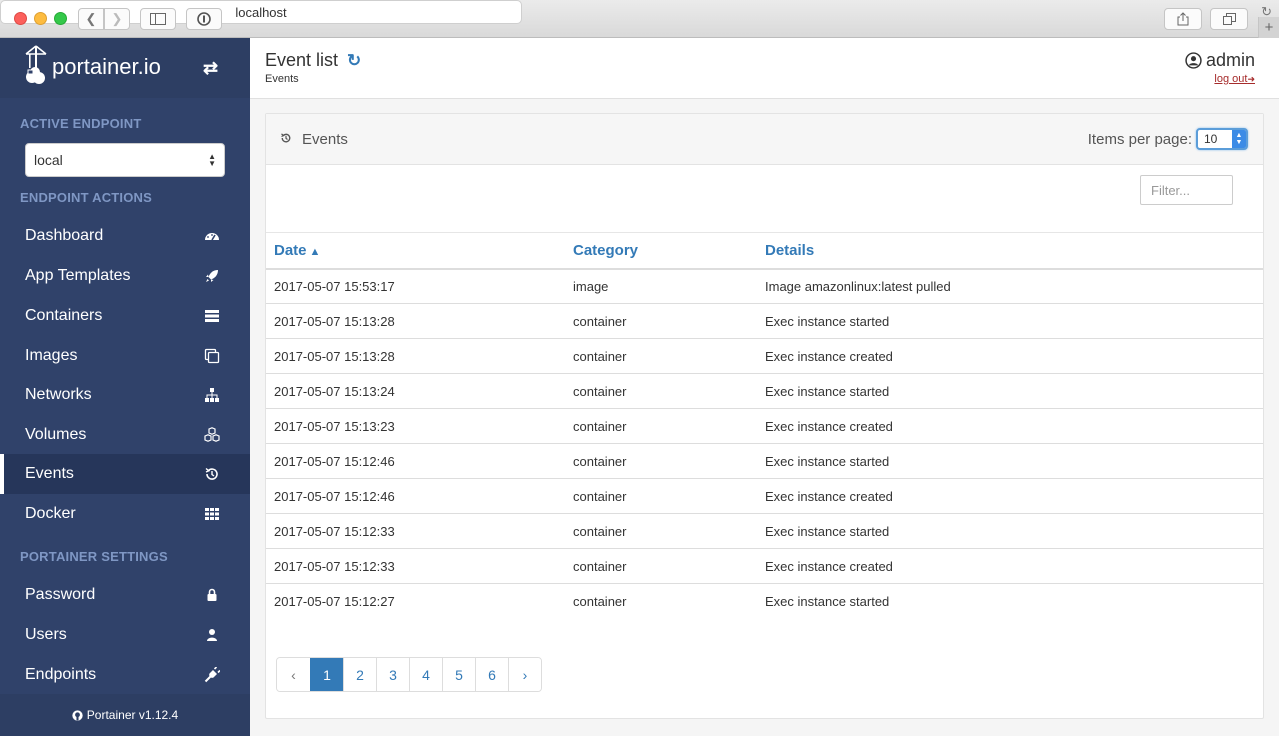 Image resolution: width=1279 pixels, height=736 pixels. I want to click on sidebar-footer: Portainer v1.12.4, so click(125, 715).